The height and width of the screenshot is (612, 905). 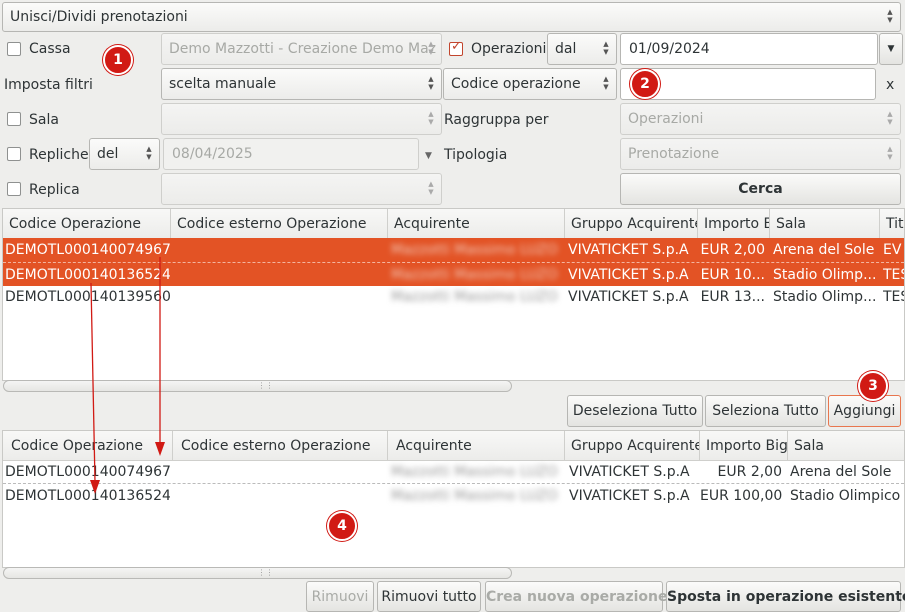 I want to click on mode-select: Unisci/Dividi prenotazioni ▲ ▼, so click(x=451, y=17).